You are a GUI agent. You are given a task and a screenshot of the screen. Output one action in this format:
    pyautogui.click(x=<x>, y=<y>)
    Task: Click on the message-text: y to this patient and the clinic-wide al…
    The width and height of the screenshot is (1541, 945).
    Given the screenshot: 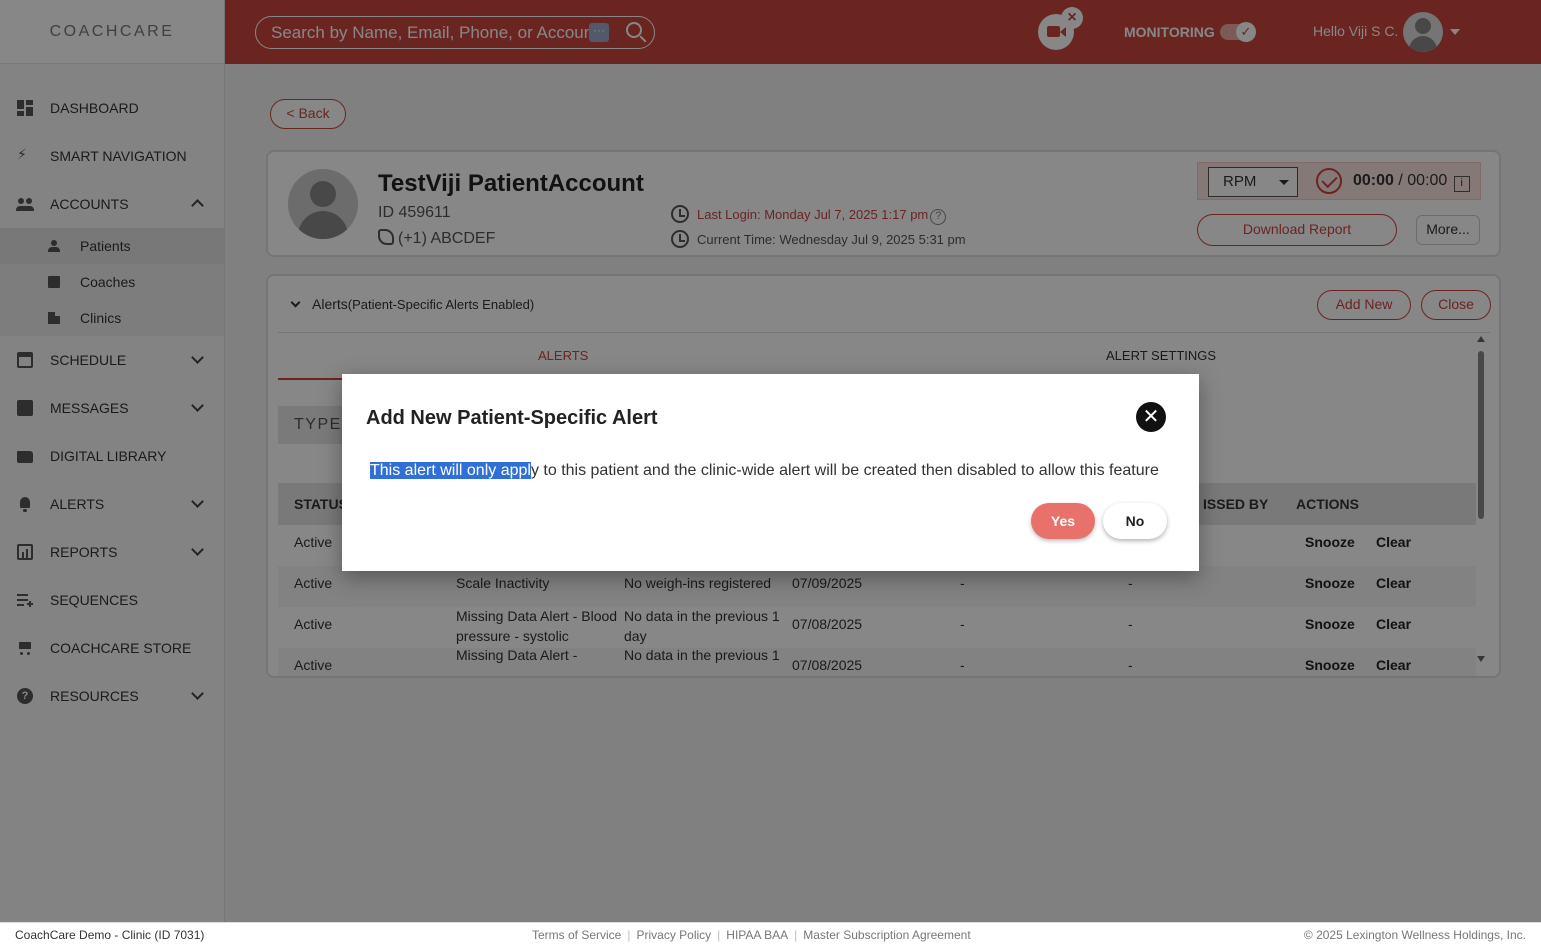 What is the action you would take?
    pyautogui.click(x=844, y=470)
    